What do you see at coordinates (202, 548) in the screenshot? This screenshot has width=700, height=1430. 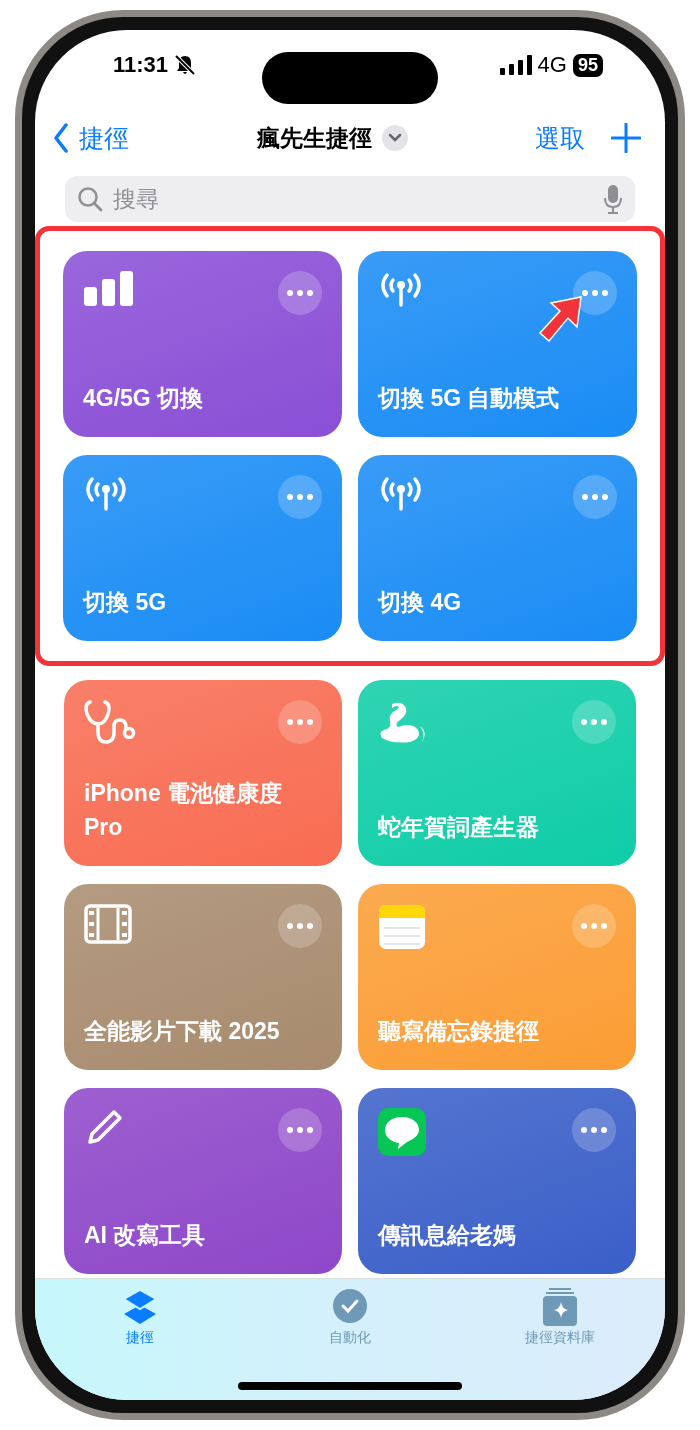 I see `shortcut-tile: 切換 5G` at bounding box center [202, 548].